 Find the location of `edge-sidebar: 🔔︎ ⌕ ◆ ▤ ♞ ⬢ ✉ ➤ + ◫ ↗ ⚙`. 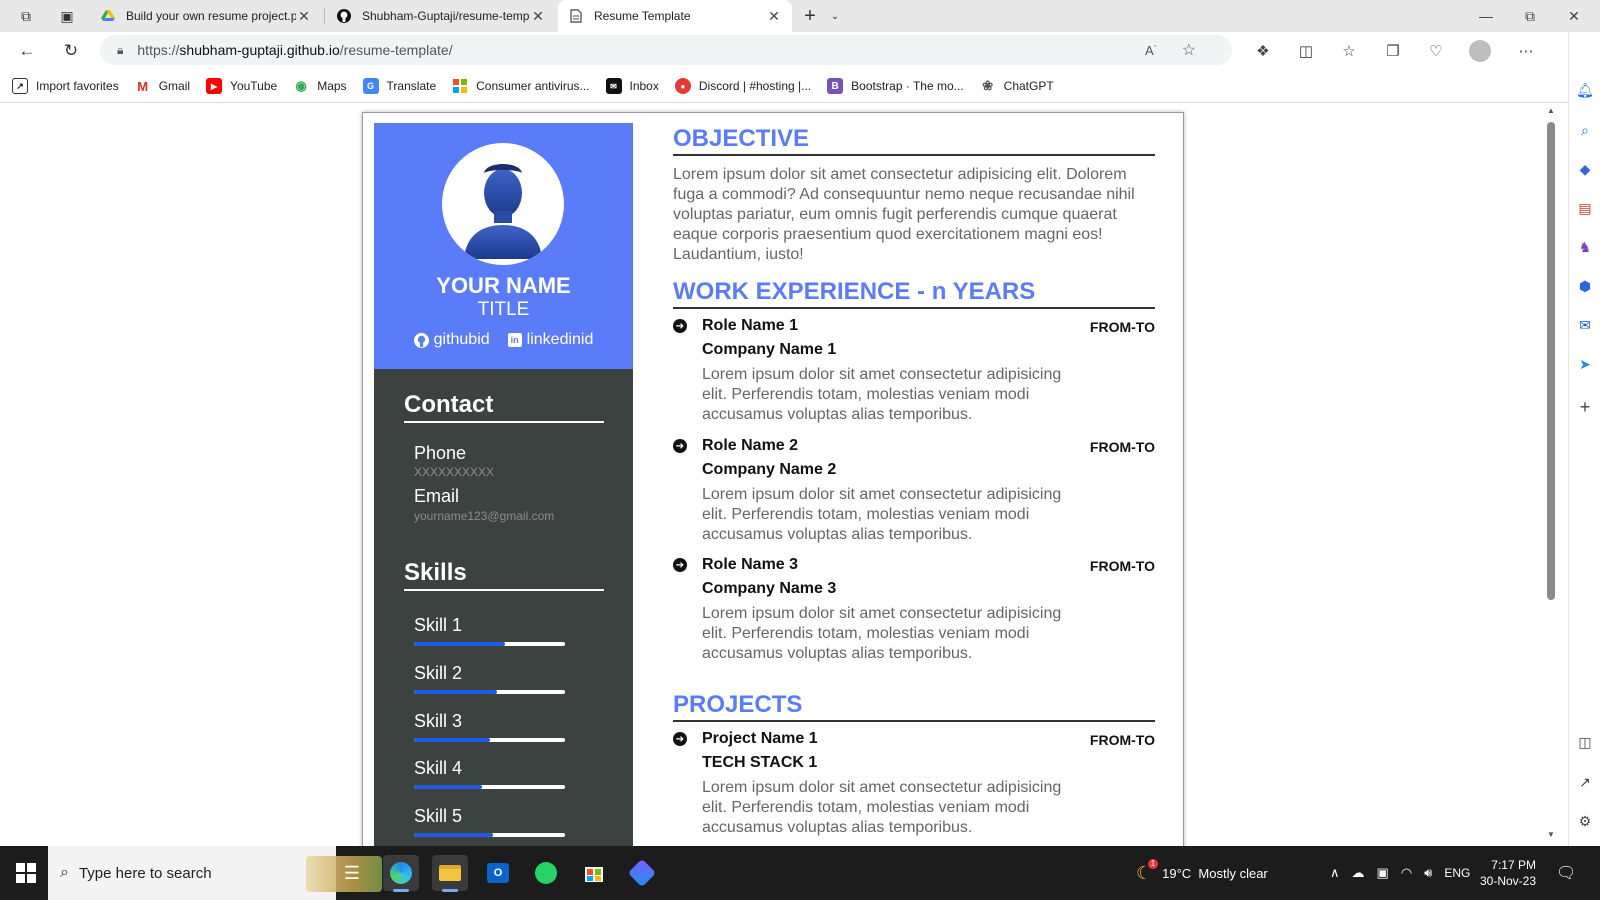

edge-sidebar: 🔔︎ ⌕ ◆ ▤ ♞ ⬢ ✉ ➤ + ◫ ↗ ⚙ is located at coordinates (1584, 439).